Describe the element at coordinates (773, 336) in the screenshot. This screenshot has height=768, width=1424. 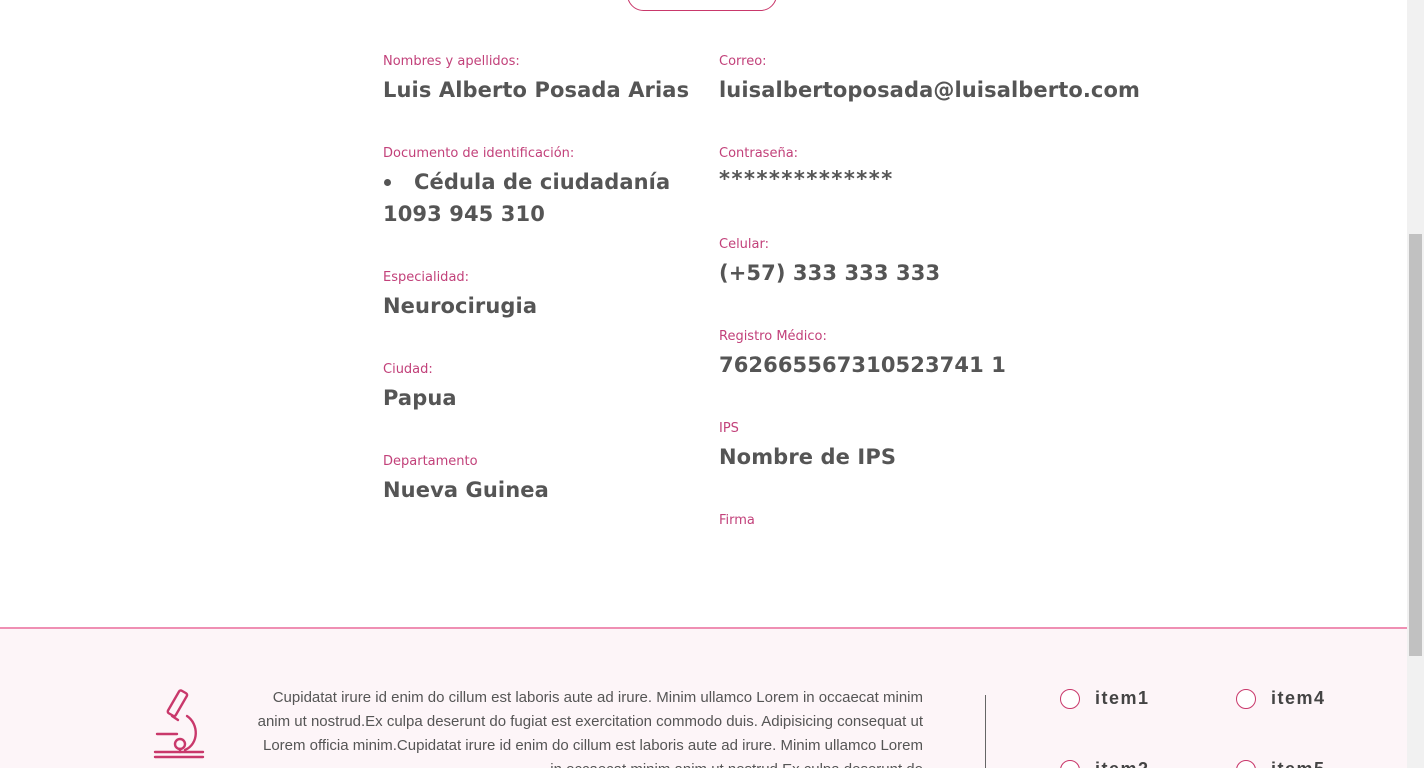
I see `medical-registry-label: Registro Médico:` at that location.